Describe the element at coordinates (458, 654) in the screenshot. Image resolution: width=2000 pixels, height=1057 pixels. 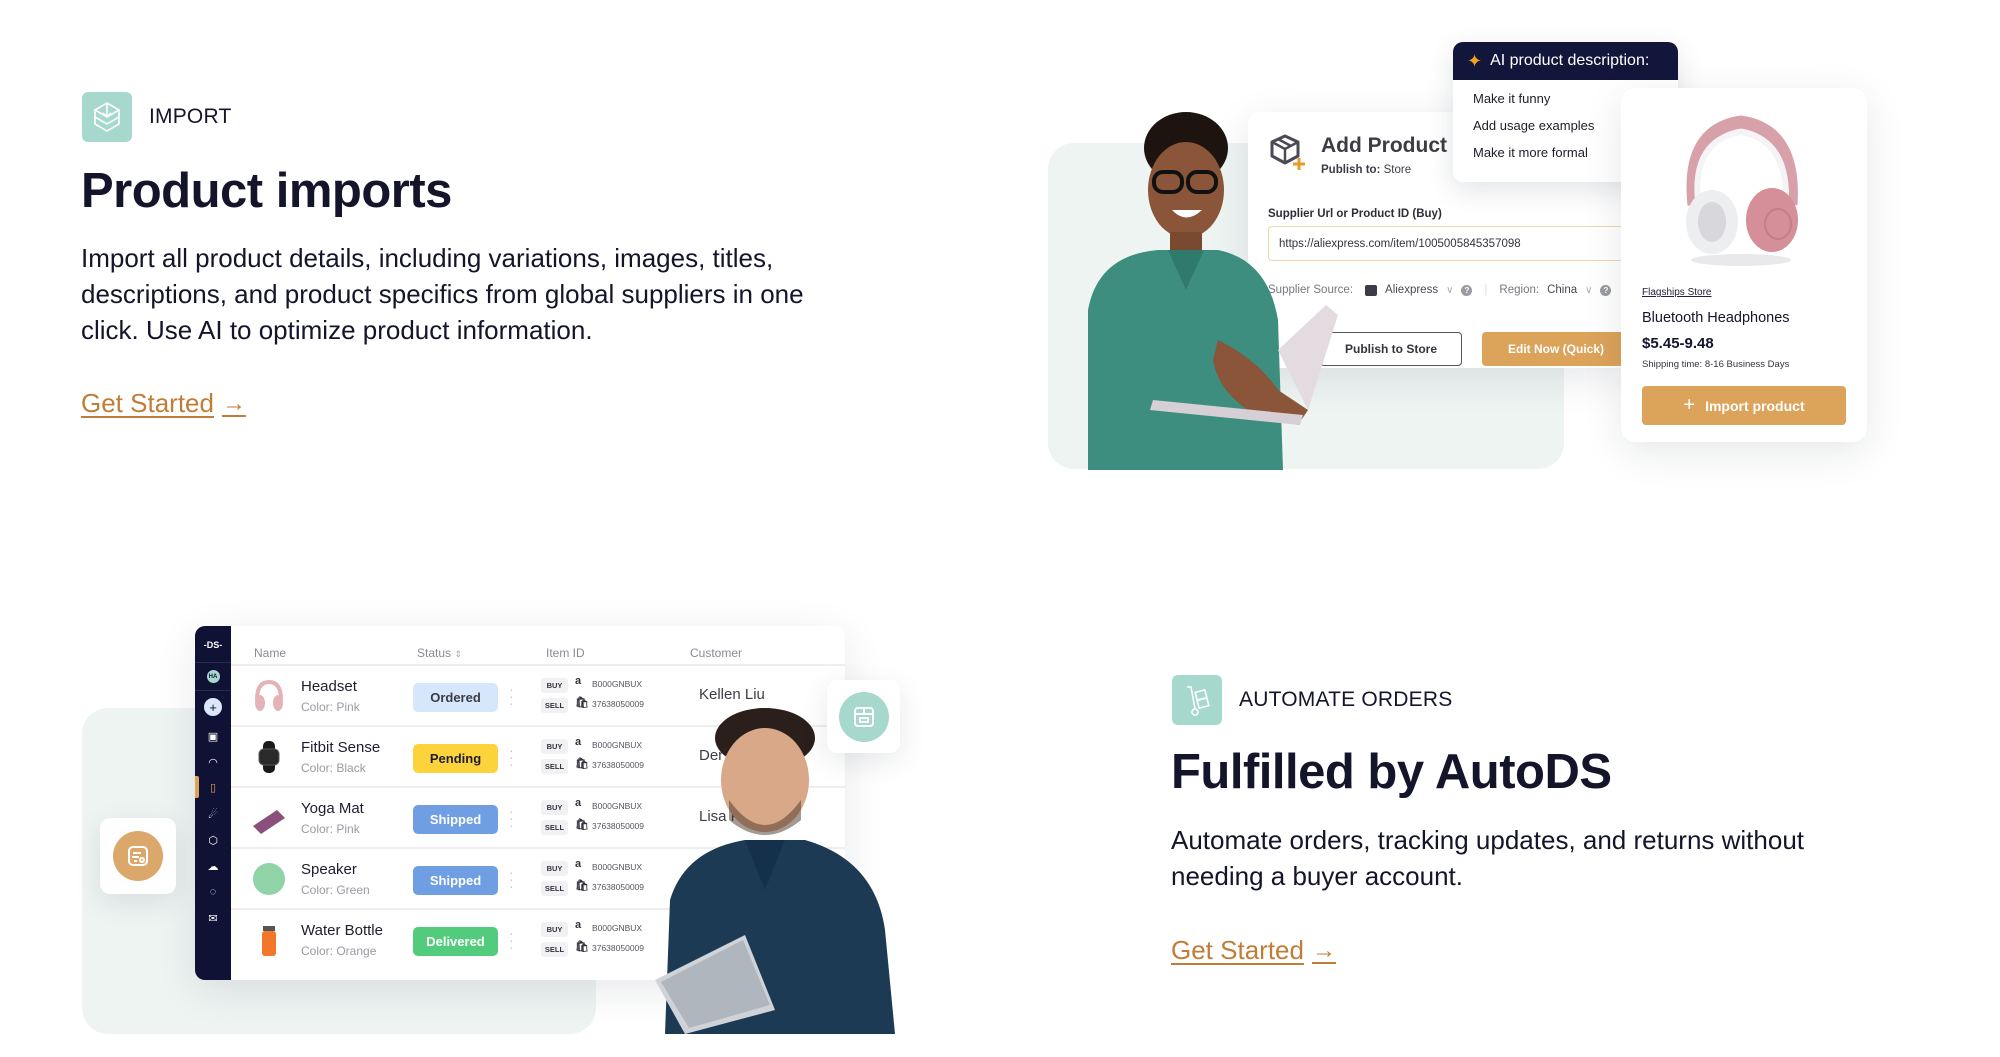
I see `sort-icon: ⇕` at that location.